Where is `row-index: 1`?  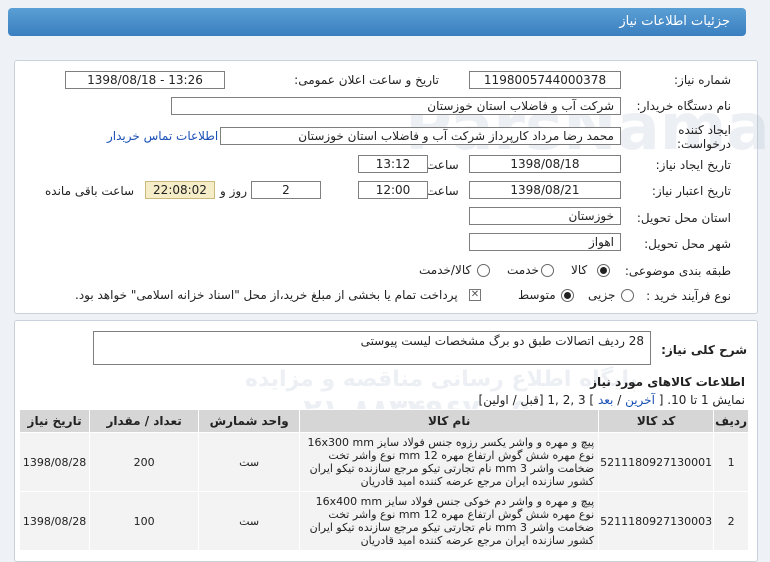 row-index: 1 is located at coordinates (731, 462).